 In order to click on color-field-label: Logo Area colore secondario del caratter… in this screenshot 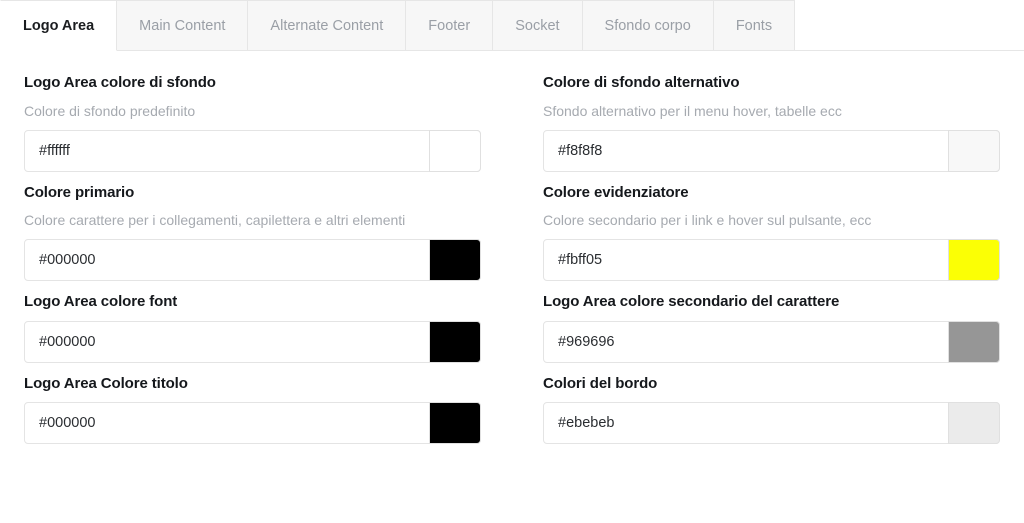, I will do `click(691, 302)`.